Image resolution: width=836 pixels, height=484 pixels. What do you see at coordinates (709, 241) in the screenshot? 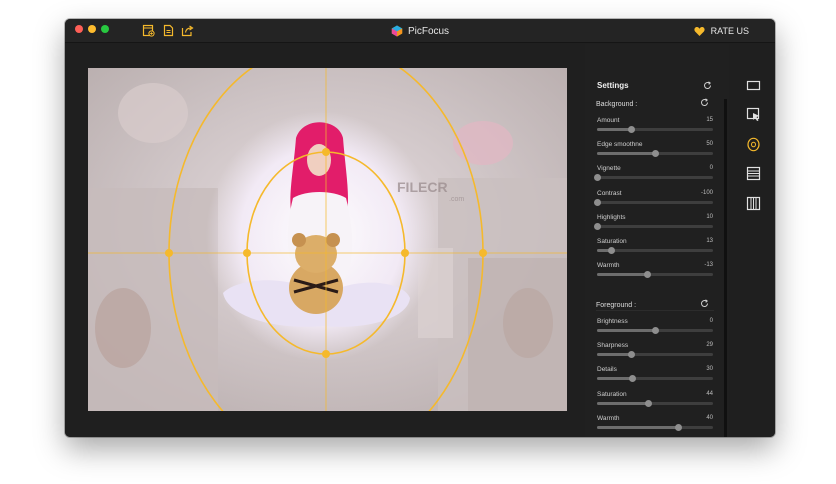
I see `slider-value: 13` at bounding box center [709, 241].